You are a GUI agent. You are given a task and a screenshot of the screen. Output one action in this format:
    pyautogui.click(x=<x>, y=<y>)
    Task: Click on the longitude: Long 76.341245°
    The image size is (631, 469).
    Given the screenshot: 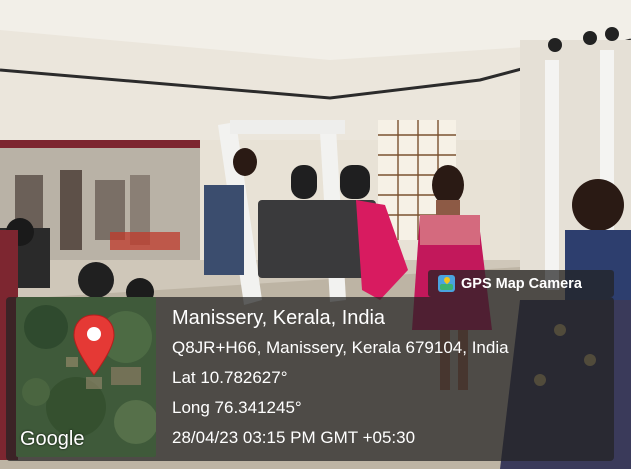 What is the action you would take?
    pyautogui.click(x=237, y=407)
    